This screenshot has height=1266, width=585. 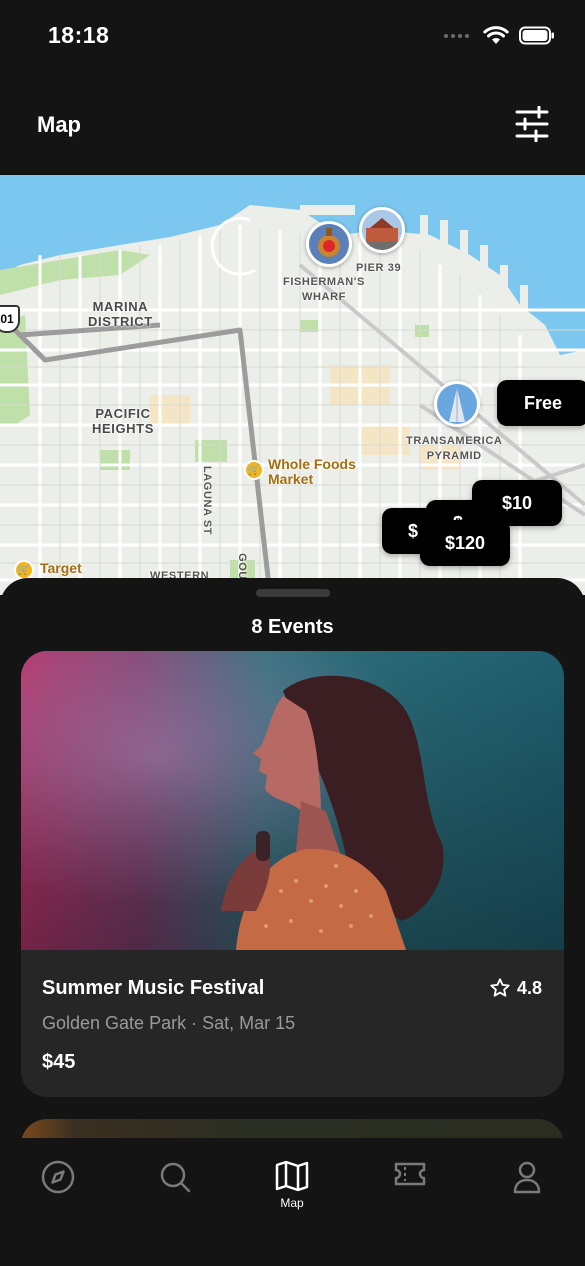 What do you see at coordinates (59, 1062) in the screenshot?
I see `event-price: $45` at bounding box center [59, 1062].